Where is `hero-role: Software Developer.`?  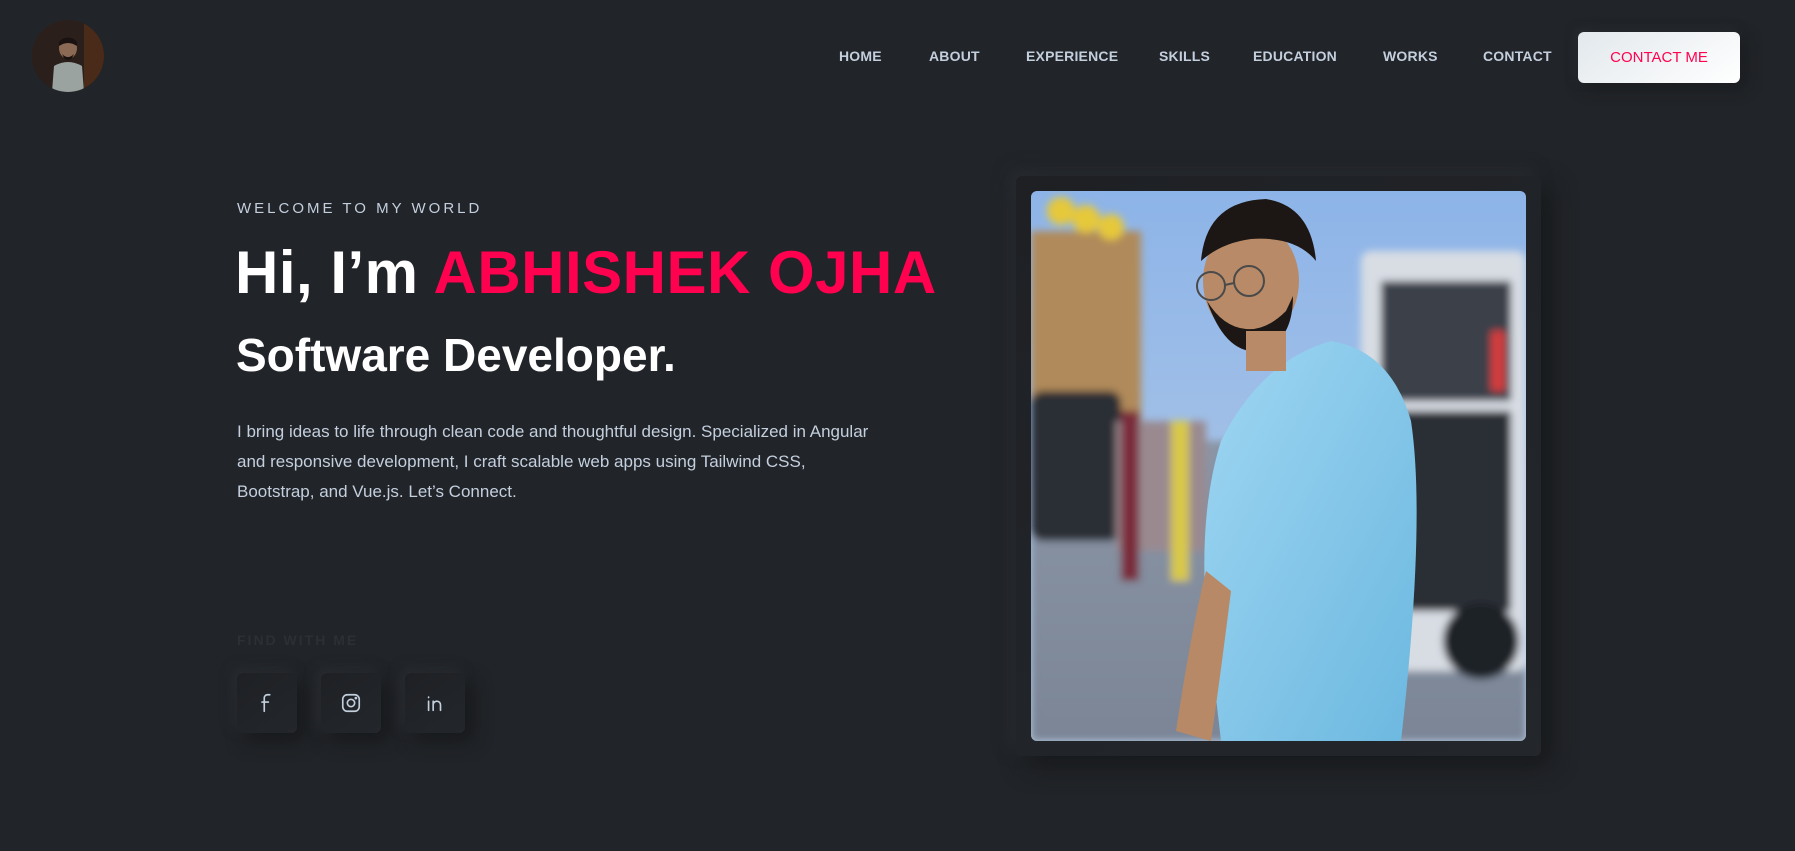 hero-role: Software Developer. is located at coordinates (456, 355).